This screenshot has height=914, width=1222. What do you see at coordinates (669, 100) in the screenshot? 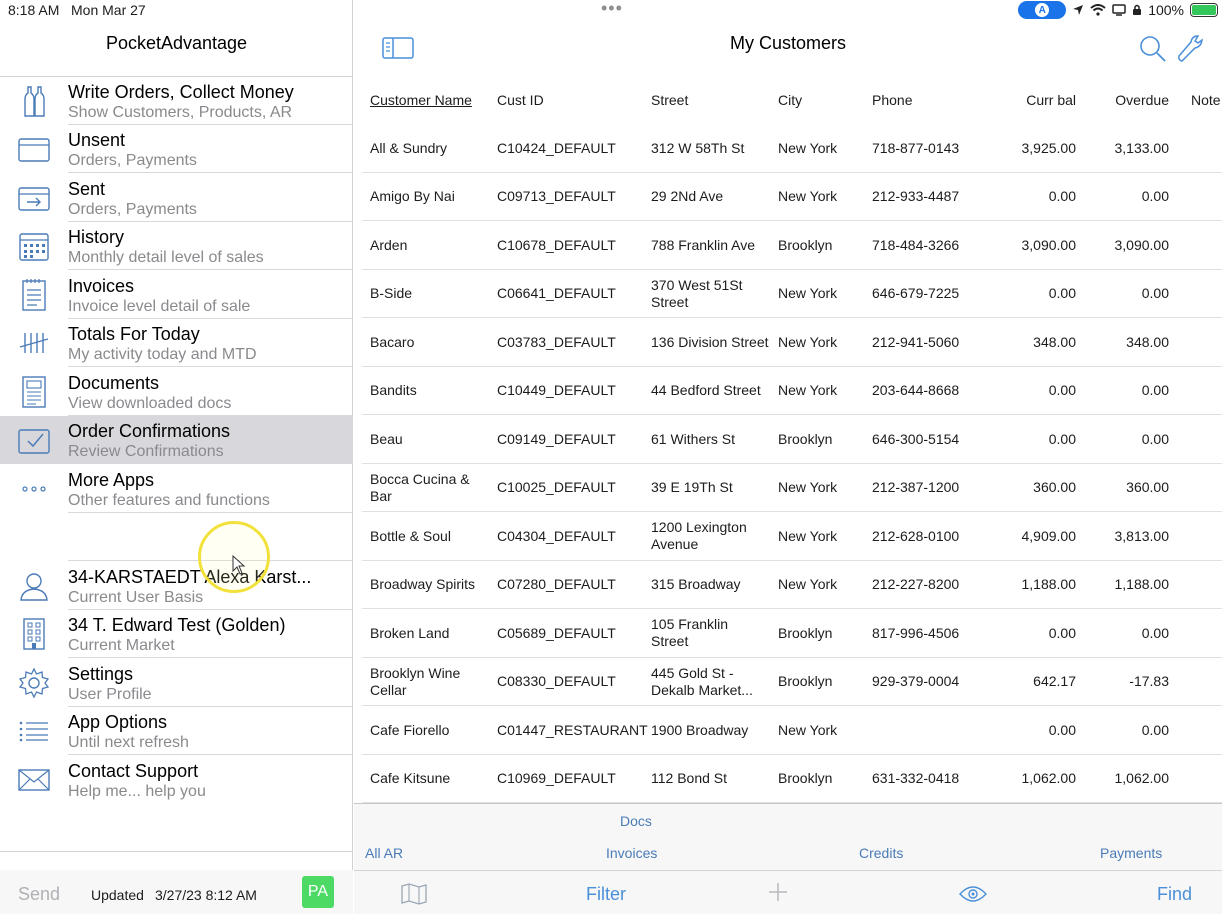
I see `column-header-street: Street` at bounding box center [669, 100].